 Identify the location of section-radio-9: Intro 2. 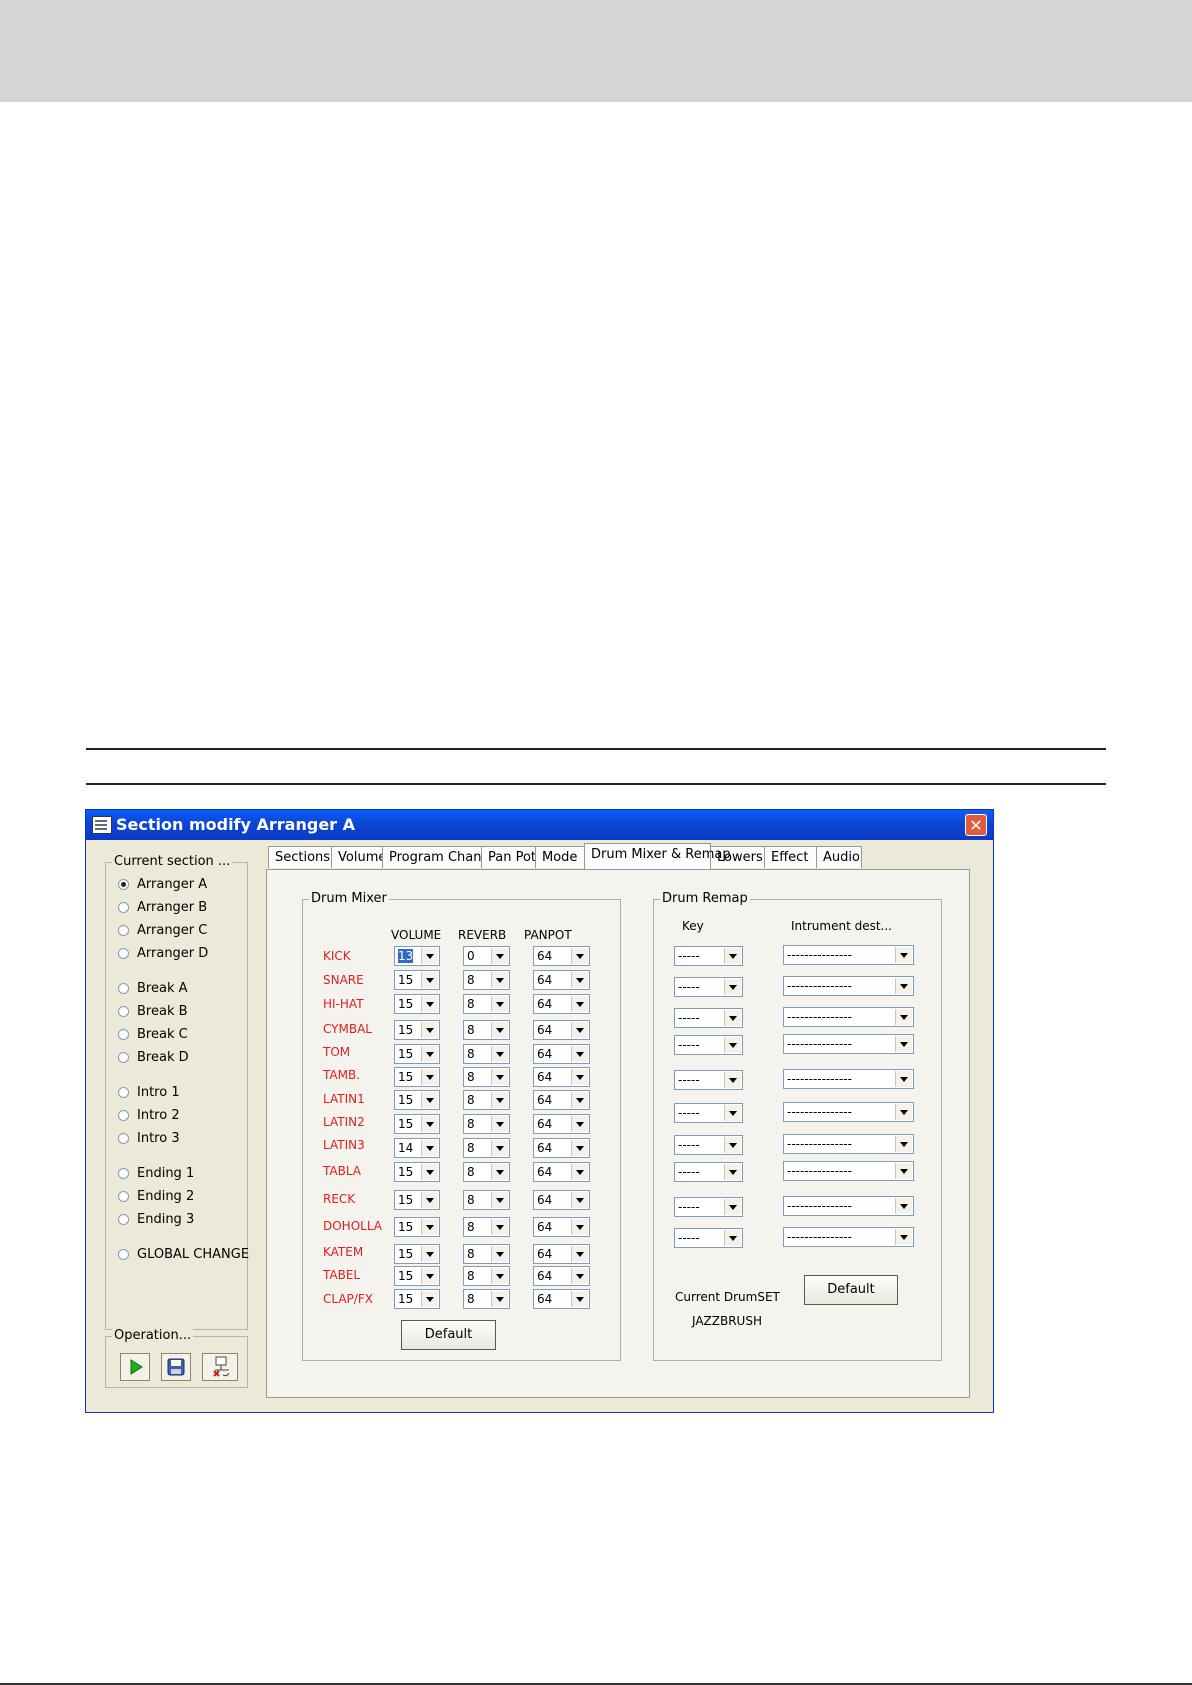
(149, 1115).